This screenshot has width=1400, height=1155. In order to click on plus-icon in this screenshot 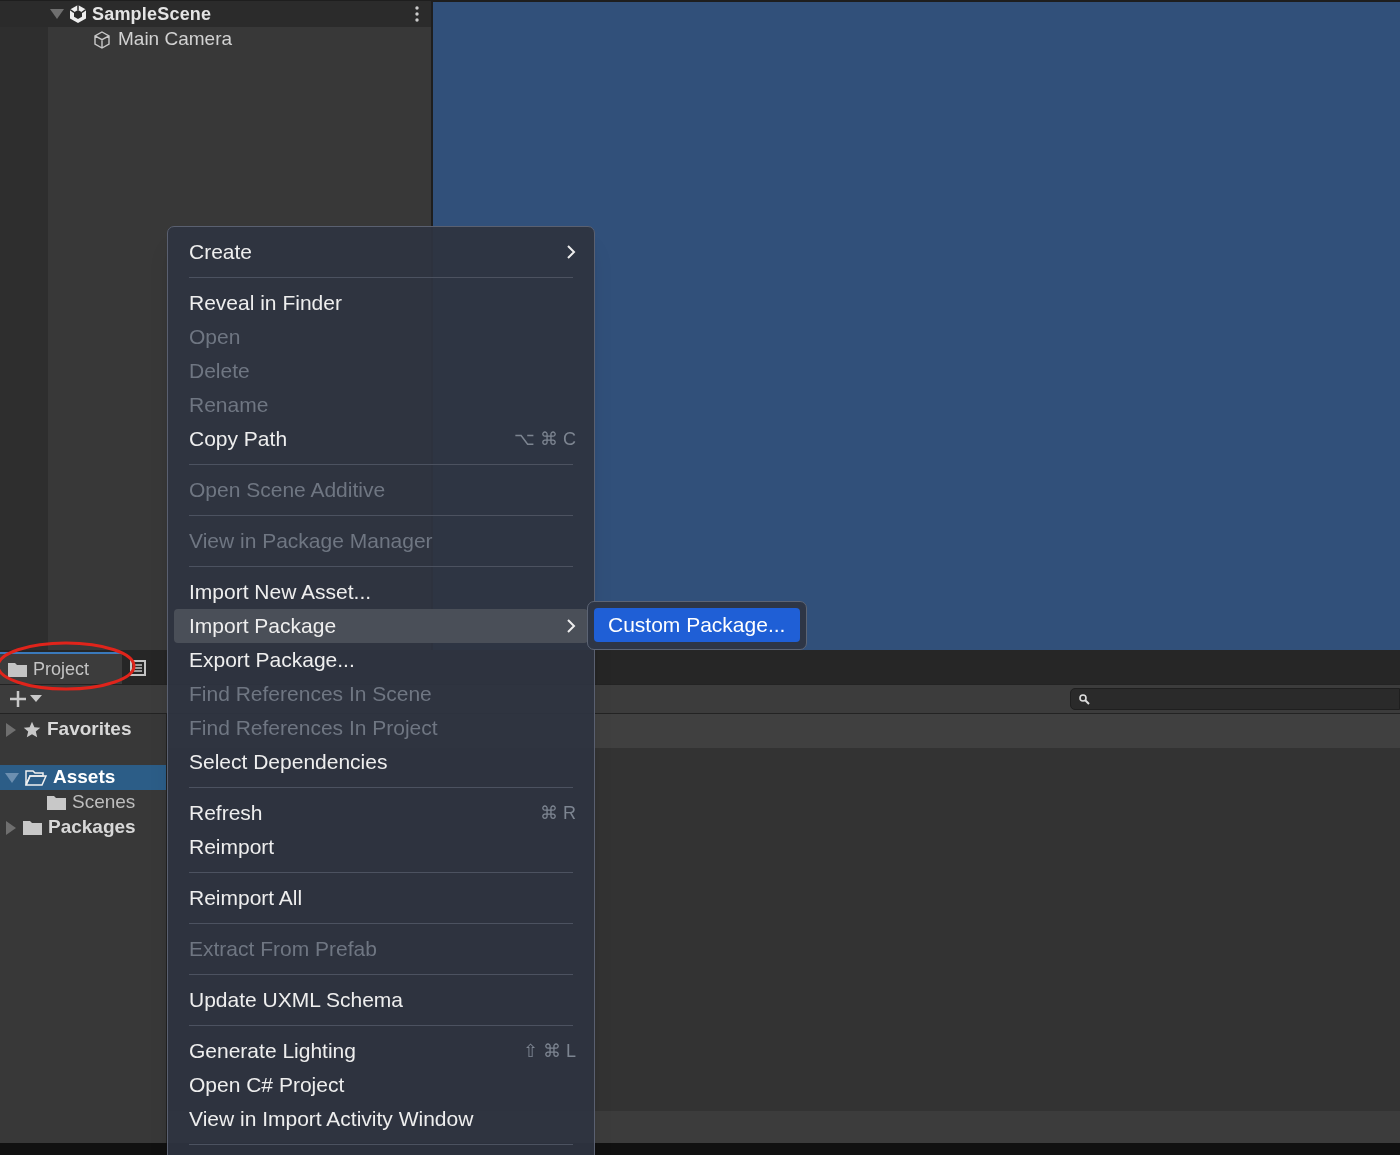, I will do `click(18, 699)`.